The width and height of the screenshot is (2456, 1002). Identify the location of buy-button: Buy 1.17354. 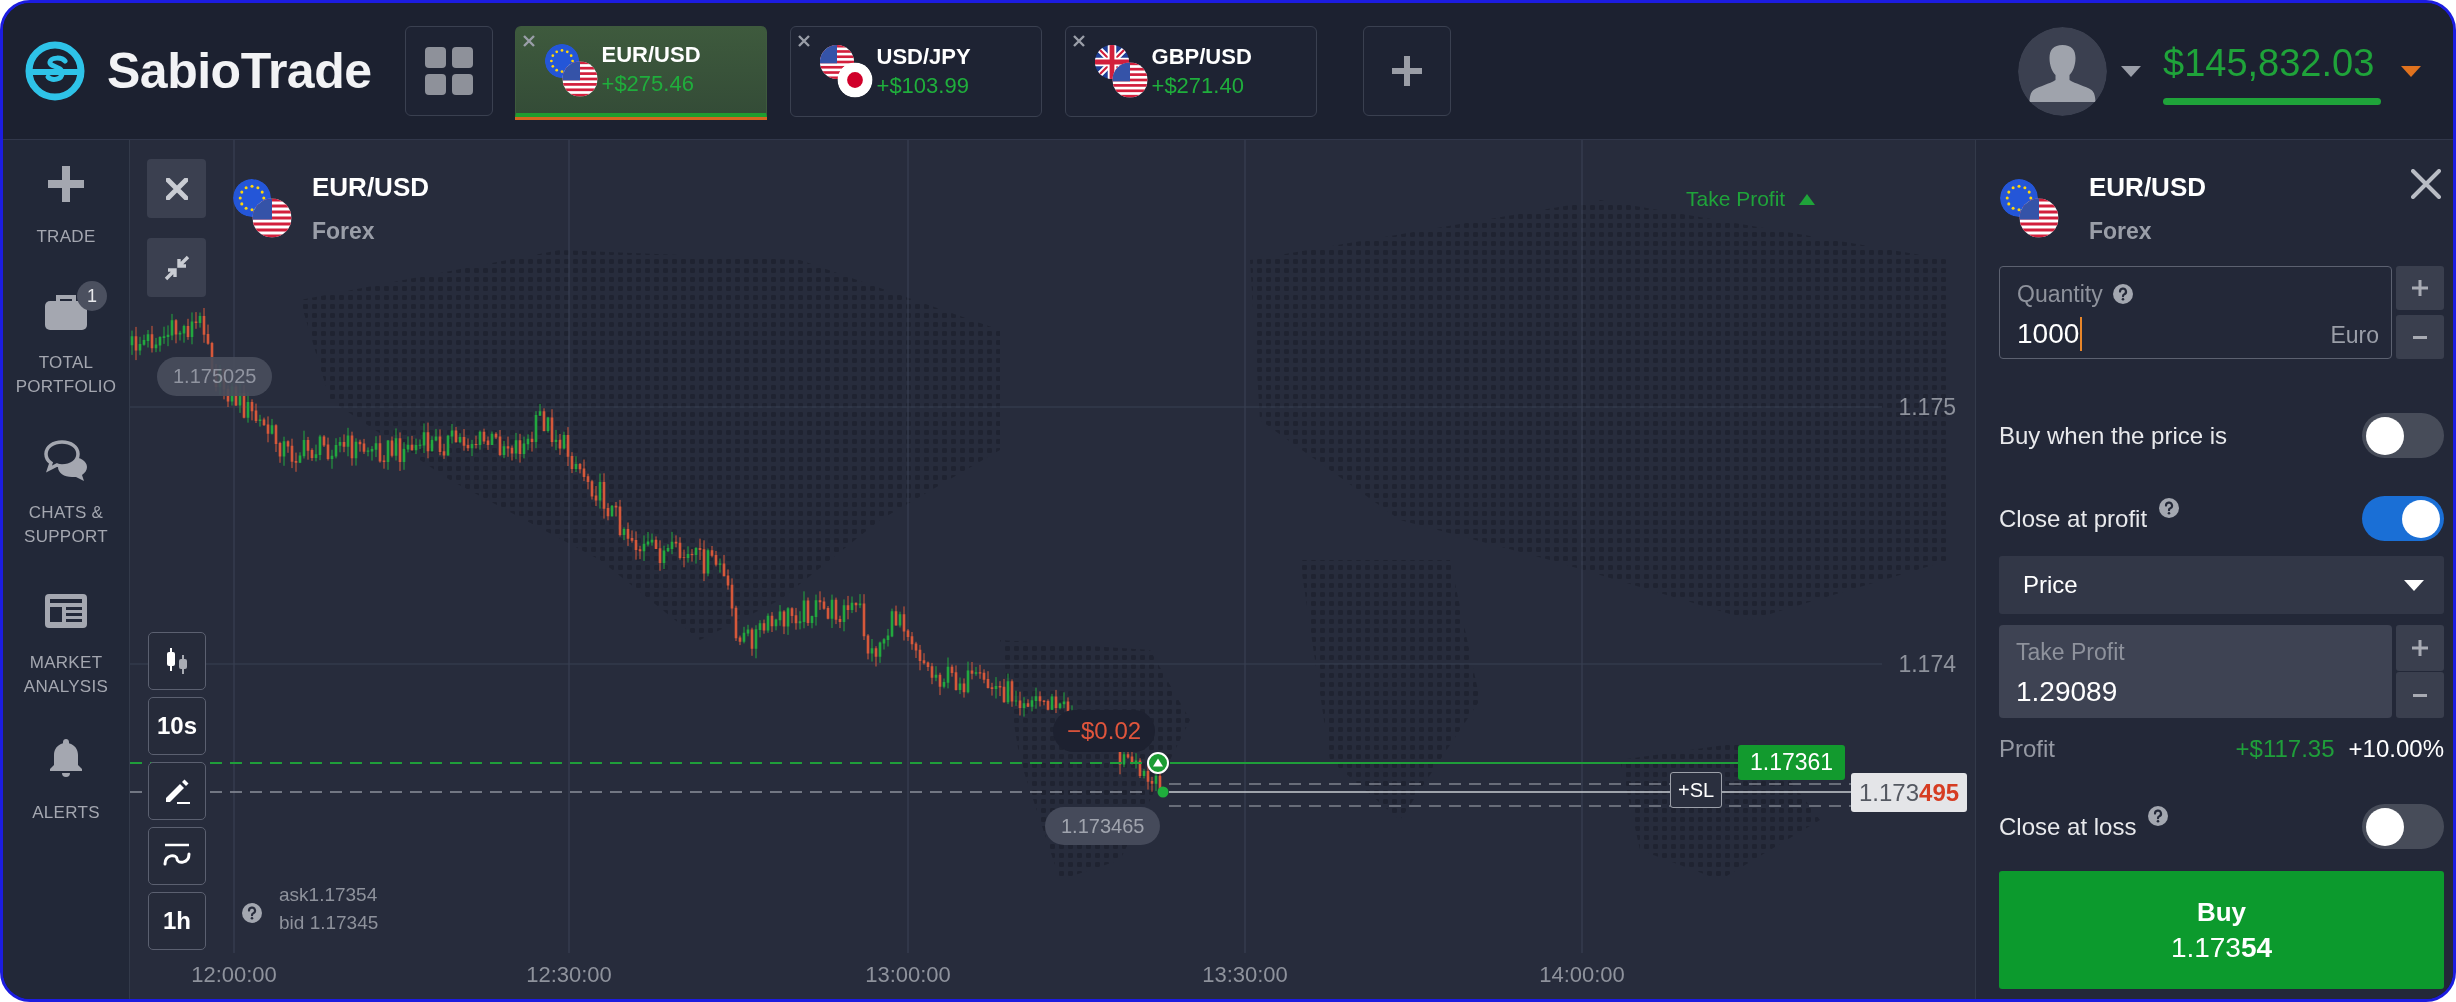
(2221, 930).